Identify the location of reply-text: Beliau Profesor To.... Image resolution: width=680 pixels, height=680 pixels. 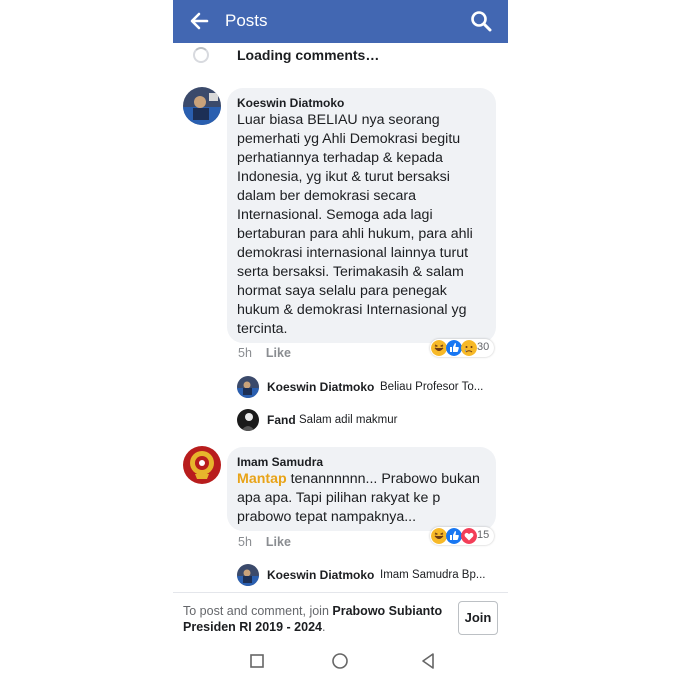
(432, 387).